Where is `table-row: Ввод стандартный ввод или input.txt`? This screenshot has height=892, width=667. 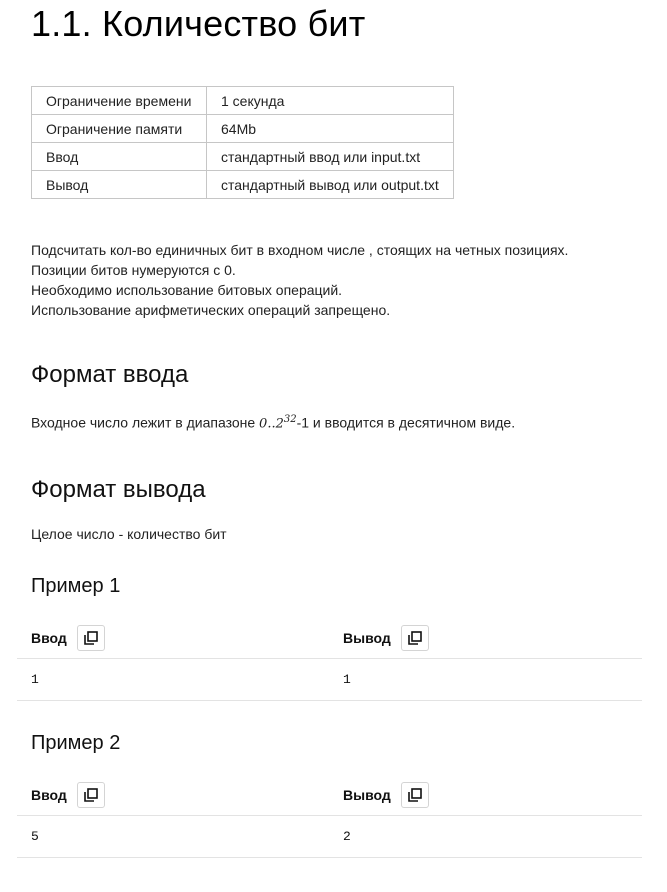
table-row: Ввод стандартный ввод или input.txt is located at coordinates (242, 156).